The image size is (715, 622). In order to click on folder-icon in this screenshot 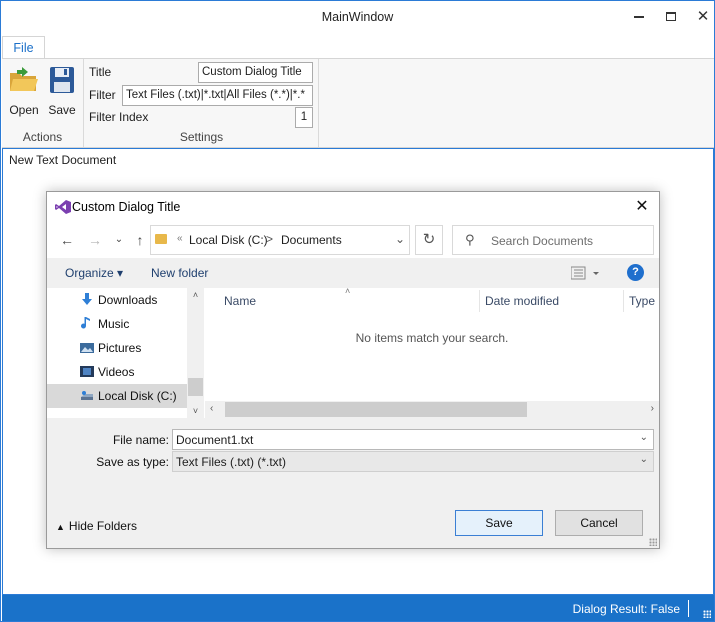, I will do `click(161, 239)`.